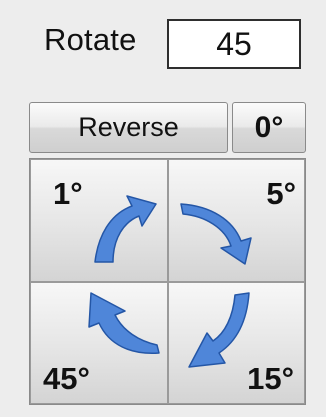 The image size is (326, 417). I want to click on rotate-angle-input, so click(234, 44).